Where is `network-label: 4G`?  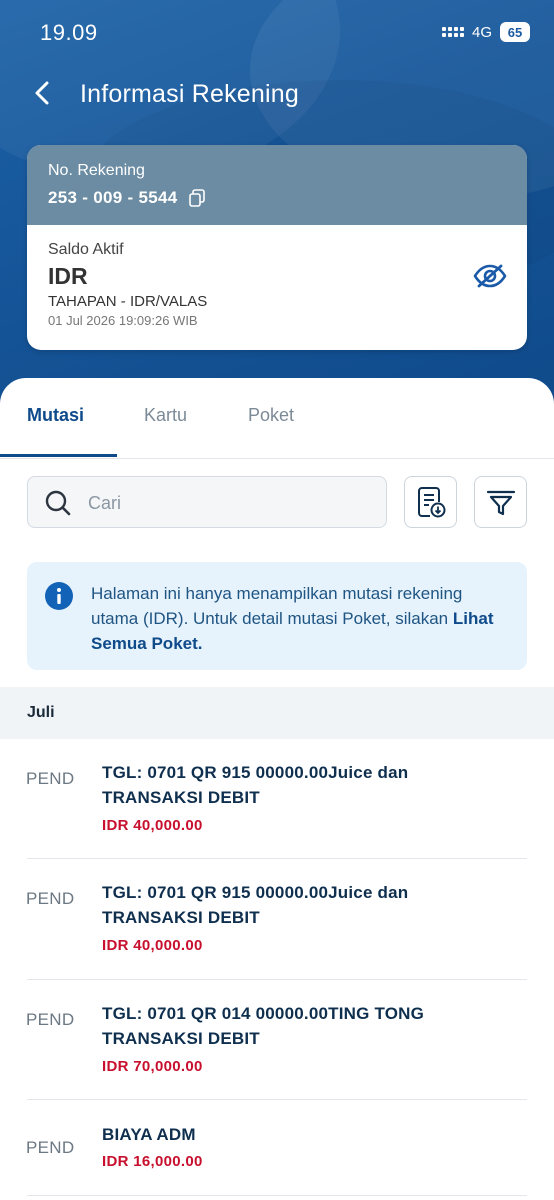
network-label: 4G is located at coordinates (481, 32).